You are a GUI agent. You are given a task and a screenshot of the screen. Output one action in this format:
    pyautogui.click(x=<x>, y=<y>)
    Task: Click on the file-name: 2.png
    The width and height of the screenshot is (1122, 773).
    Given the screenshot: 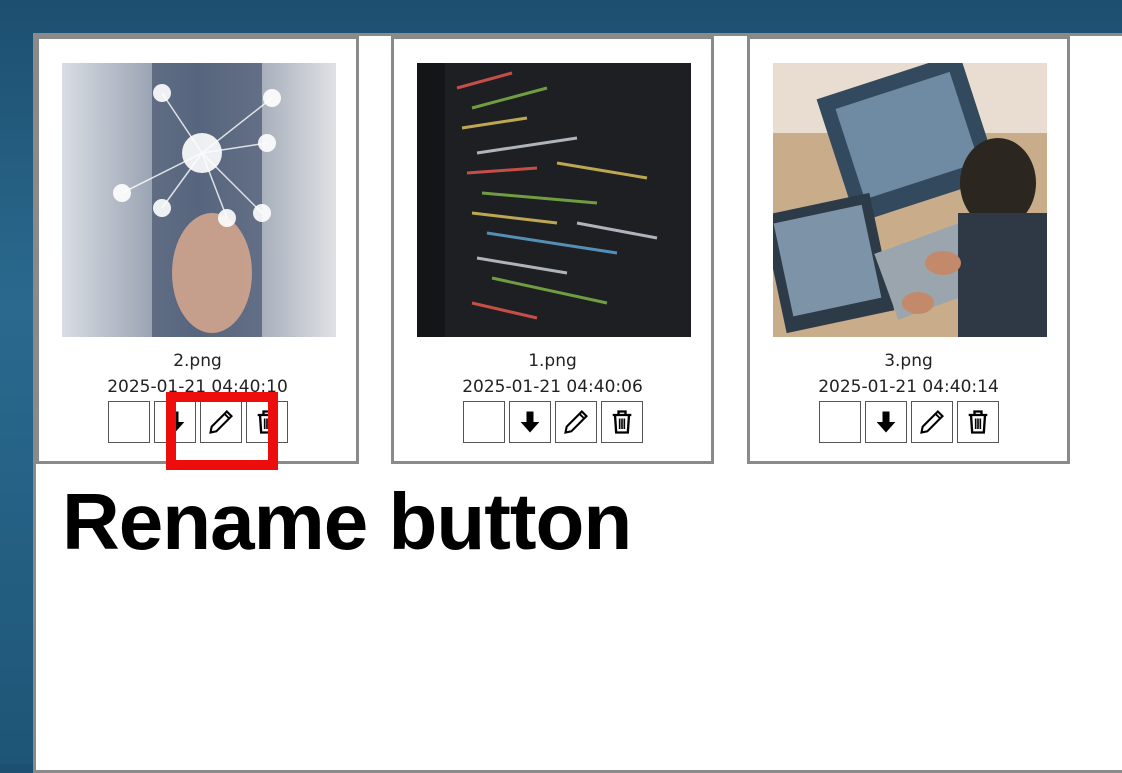 What is the action you would take?
    pyautogui.click(x=197, y=361)
    